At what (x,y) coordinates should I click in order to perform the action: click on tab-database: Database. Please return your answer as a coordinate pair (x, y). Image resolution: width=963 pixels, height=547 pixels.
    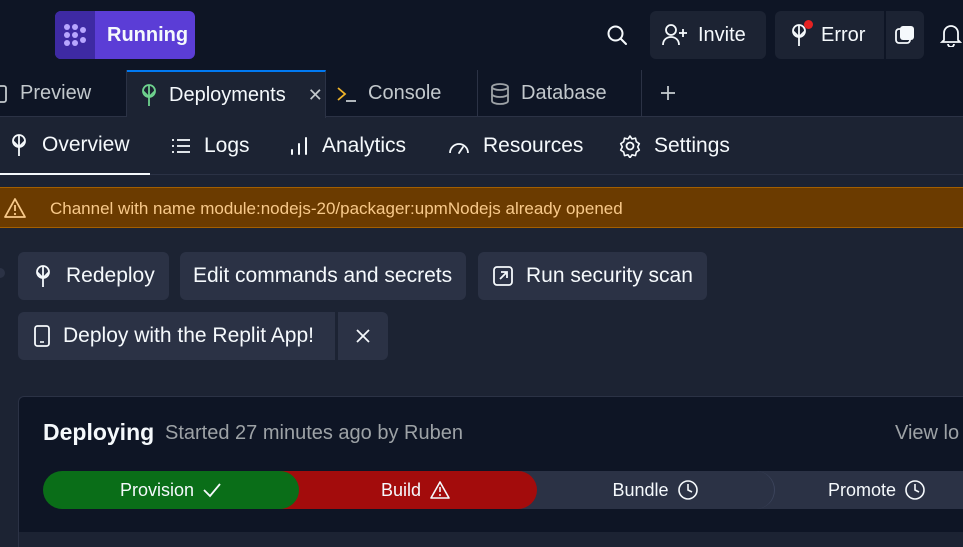
    Looking at the image, I should click on (560, 93).